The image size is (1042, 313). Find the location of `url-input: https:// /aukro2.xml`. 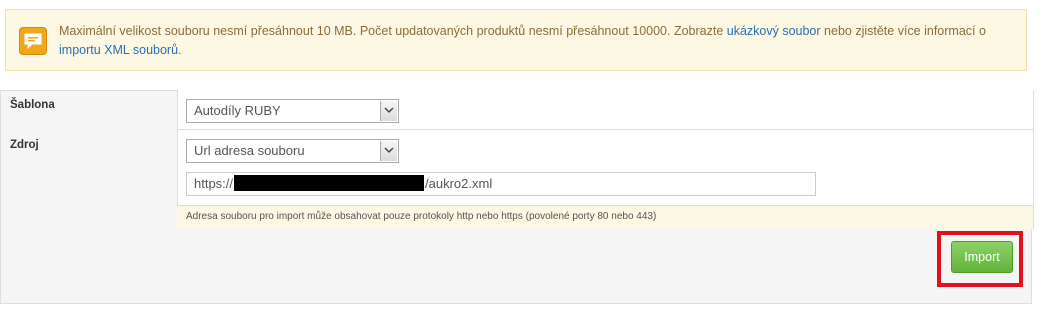

url-input: https:// /aukro2.xml is located at coordinates (501, 184).